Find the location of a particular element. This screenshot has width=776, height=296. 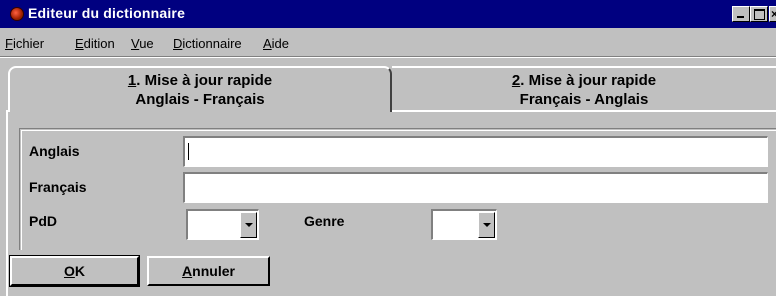

close-icon: × is located at coordinates (773, 14).